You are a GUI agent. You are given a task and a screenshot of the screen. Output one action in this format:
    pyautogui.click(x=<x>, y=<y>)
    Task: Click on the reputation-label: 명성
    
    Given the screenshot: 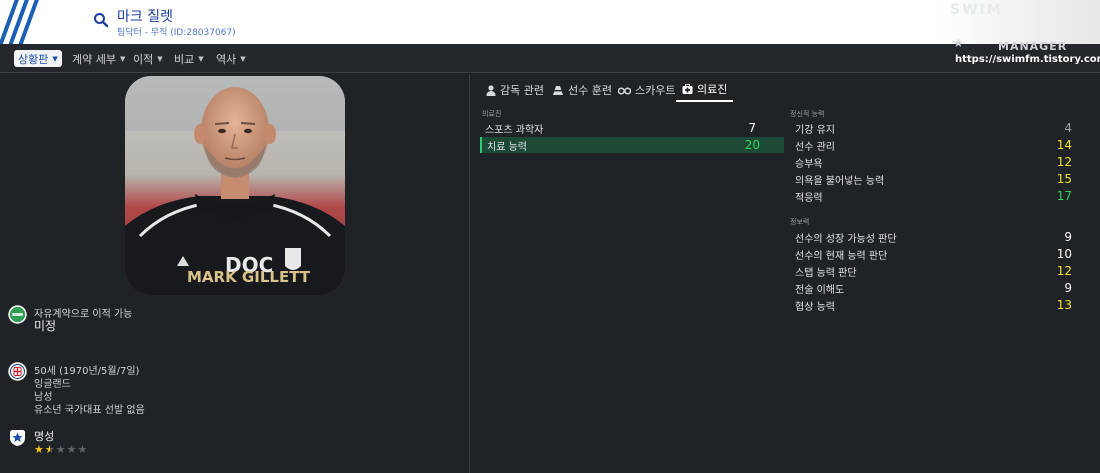 What is the action you would take?
    pyautogui.click(x=44, y=436)
    